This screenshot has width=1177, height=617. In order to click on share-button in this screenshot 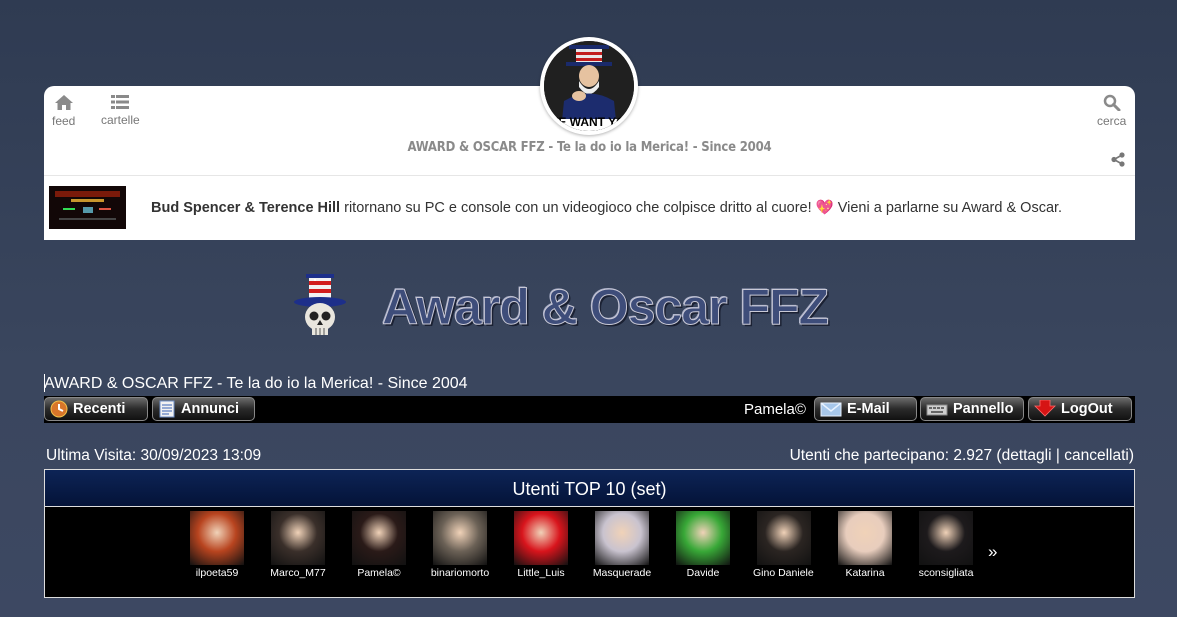, I will do `click(1118, 162)`.